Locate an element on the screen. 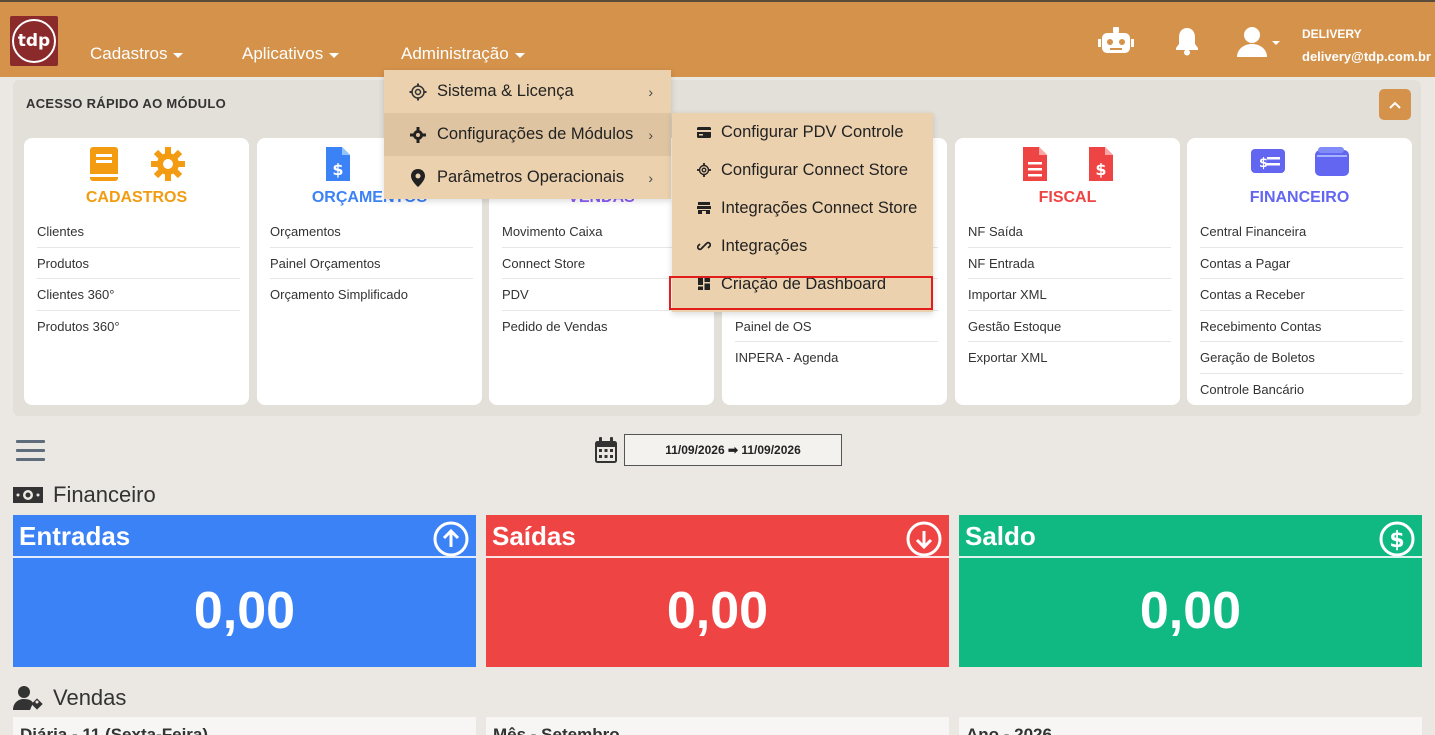  hamburger-menu-icon is located at coordinates (30, 450).